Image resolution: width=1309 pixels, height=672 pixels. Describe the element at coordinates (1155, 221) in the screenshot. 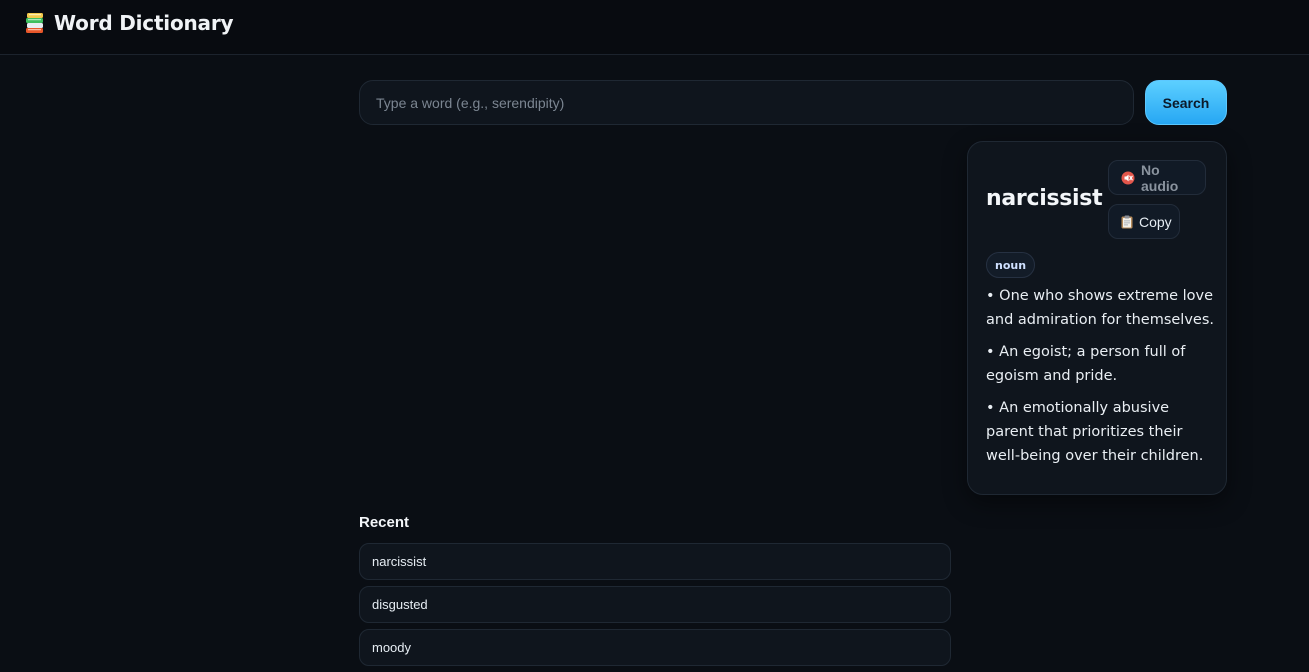

I see `copy-label: Copy` at that location.